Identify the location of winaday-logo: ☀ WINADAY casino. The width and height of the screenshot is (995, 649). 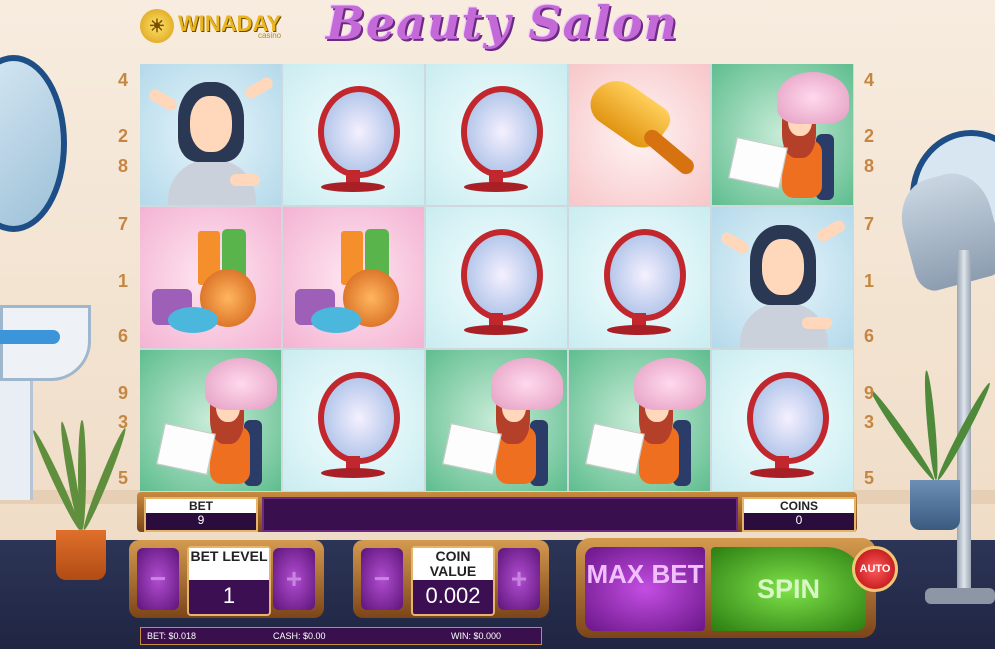
(210, 26).